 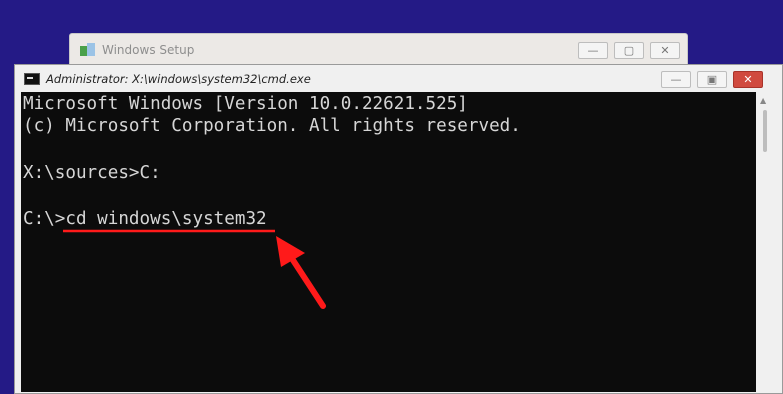 I want to click on red-arrow-shaft, so click(x=306, y=280).